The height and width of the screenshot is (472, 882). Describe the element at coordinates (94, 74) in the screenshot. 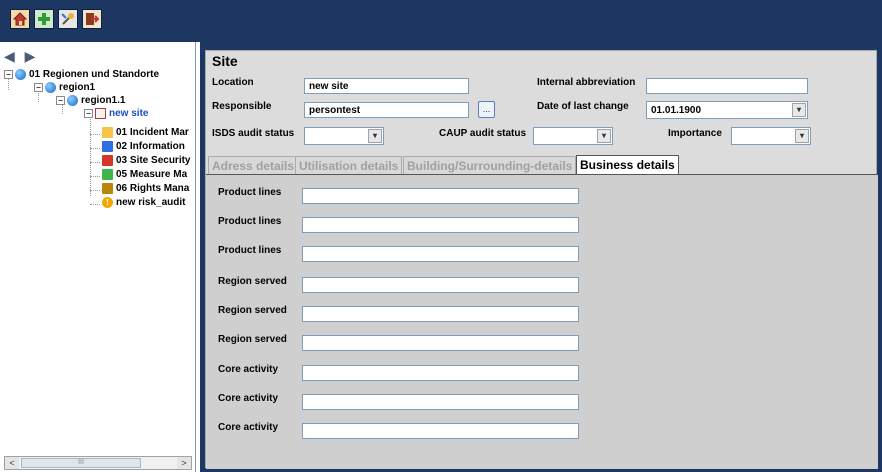

I see `tree-item-label: 01 Regionen und Standorte` at that location.